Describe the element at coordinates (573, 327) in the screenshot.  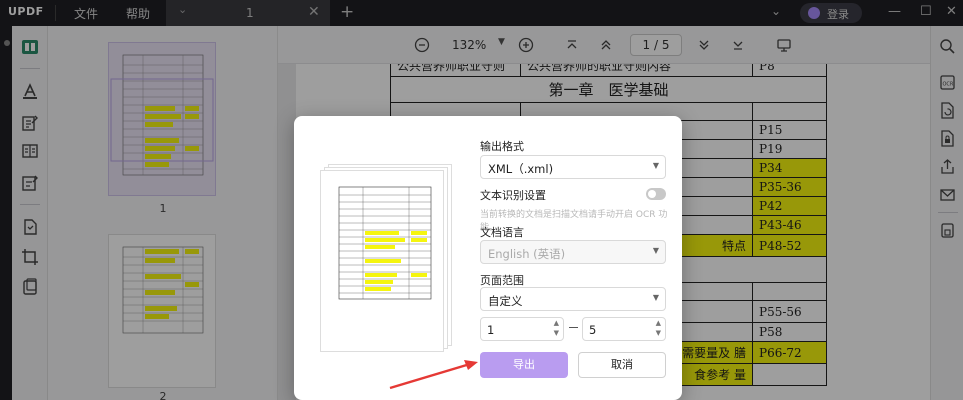
I see `range-separator` at that location.